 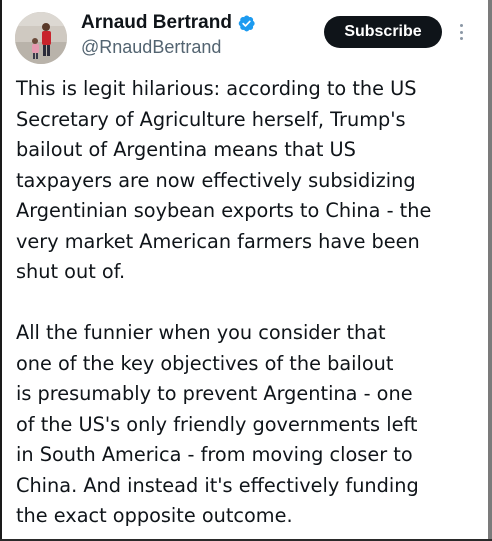 I want to click on post-line: is presumably to prevent Argentina - one, so click(x=214, y=393).